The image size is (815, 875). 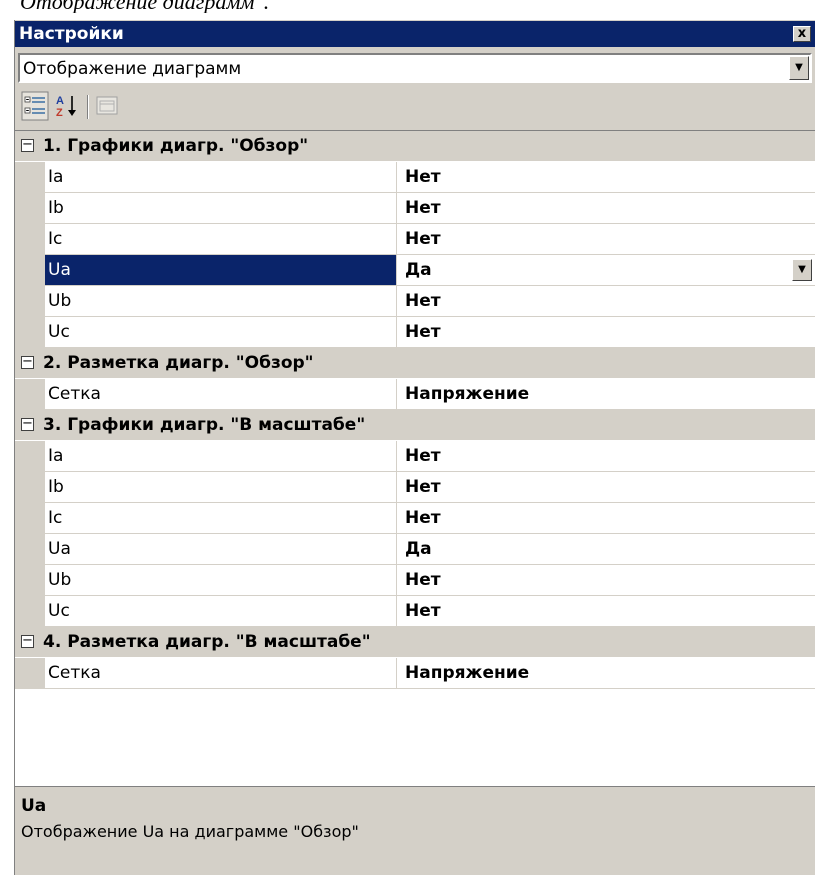 I want to click on object-selector-value: Отображение диаграмм, so click(x=132, y=69).